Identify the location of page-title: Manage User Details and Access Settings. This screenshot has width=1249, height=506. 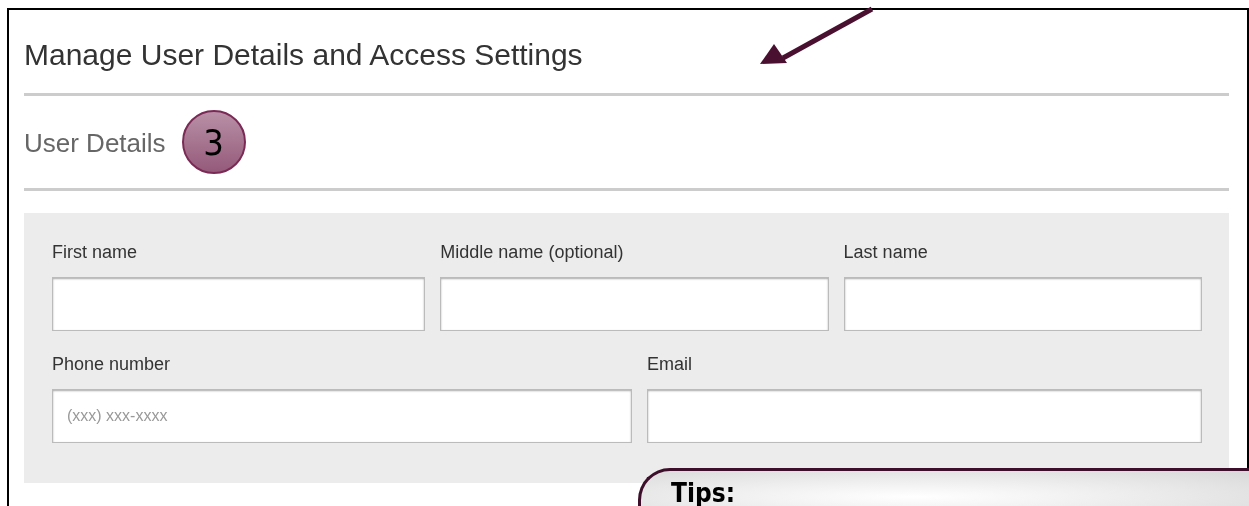
(303, 55).